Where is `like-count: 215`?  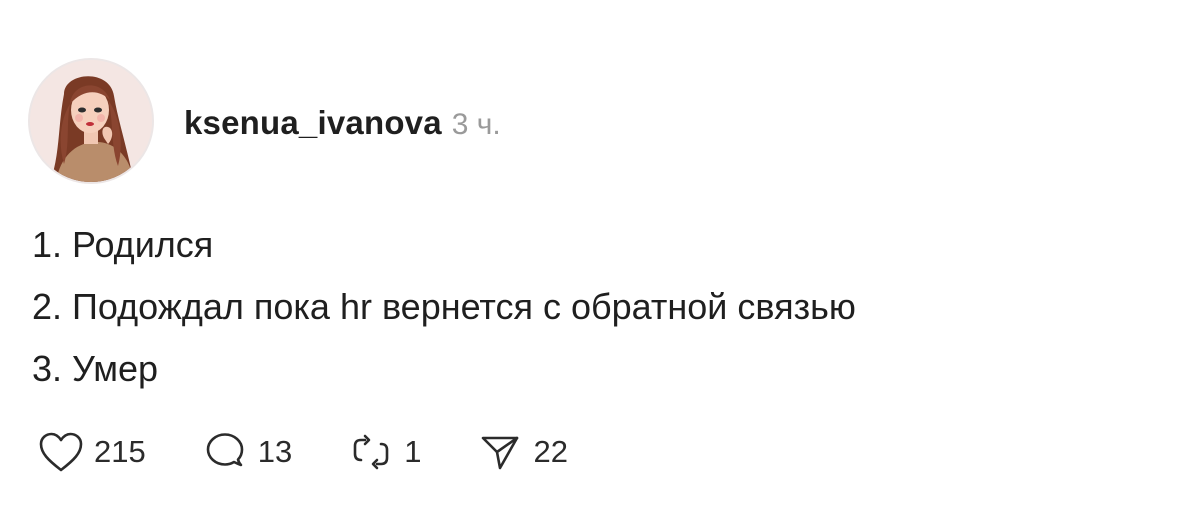
like-count: 215 is located at coordinates (120, 451).